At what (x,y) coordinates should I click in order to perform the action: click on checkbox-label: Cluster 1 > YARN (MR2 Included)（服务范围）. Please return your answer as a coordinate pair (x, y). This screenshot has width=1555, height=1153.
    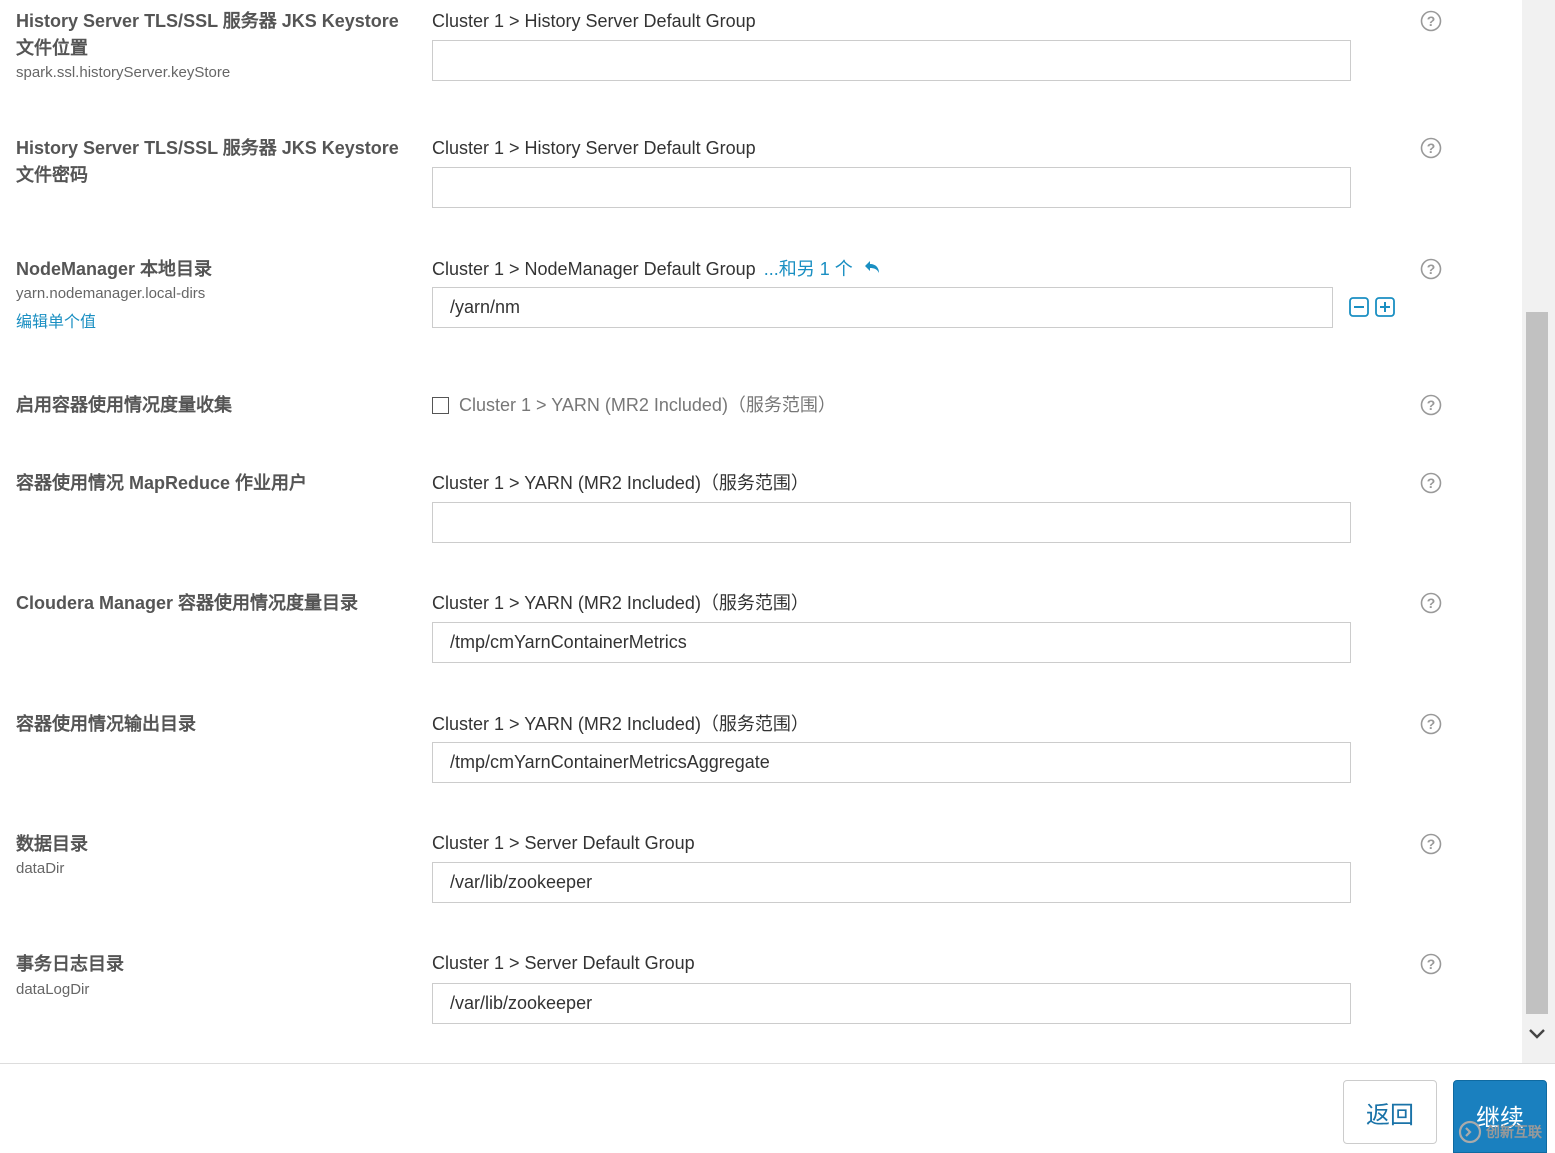
    Looking at the image, I should click on (647, 405).